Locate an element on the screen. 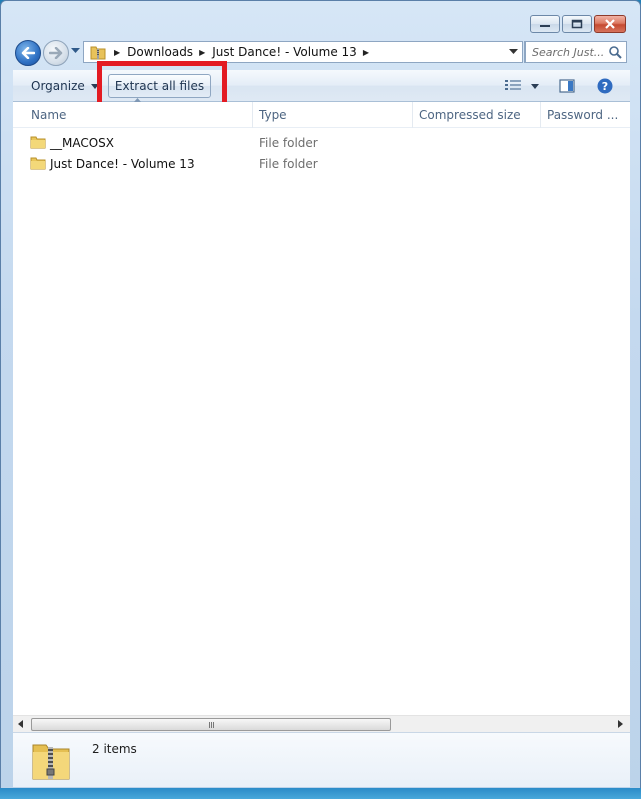 This screenshot has width=641, height=799. history-dropdown-icon is located at coordinates (75, 51).